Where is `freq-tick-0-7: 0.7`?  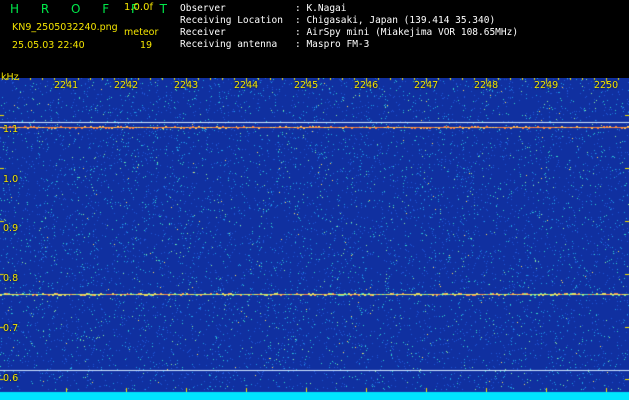
freq-tick-0-7: 0.7 is located at coordinates (11, 328).